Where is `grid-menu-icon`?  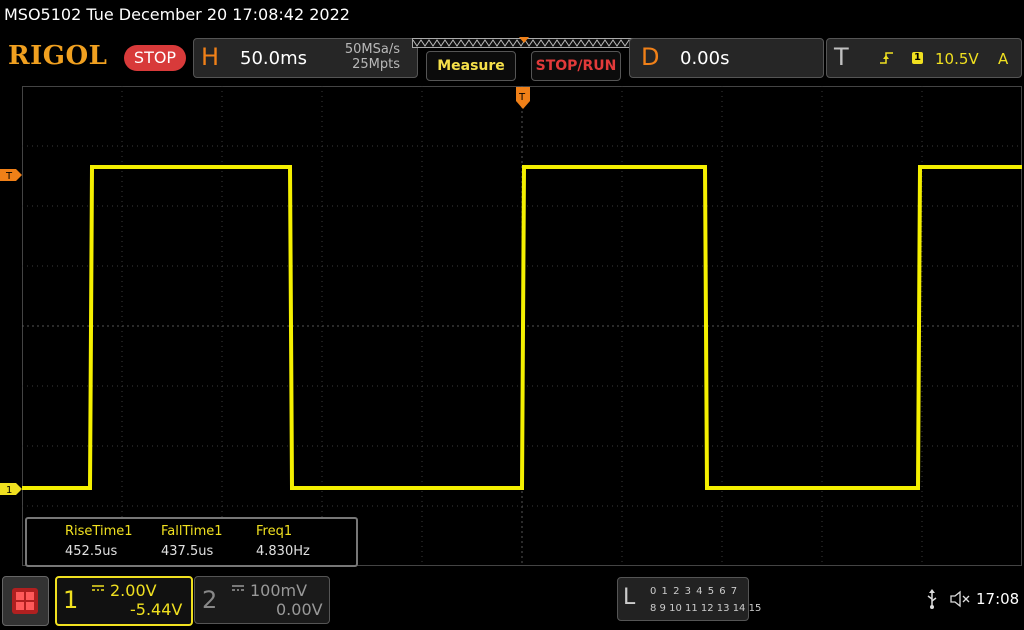 grid-menu-icon is located at coordinates (25, 601).